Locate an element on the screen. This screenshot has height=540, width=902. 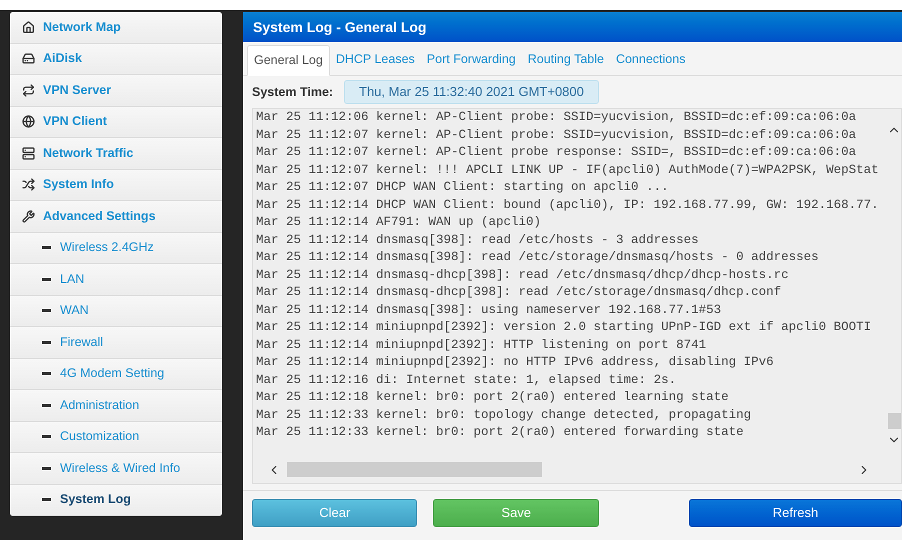
sidebar-item: Wireless 2.4GHz is located at coordinates (116, 248).